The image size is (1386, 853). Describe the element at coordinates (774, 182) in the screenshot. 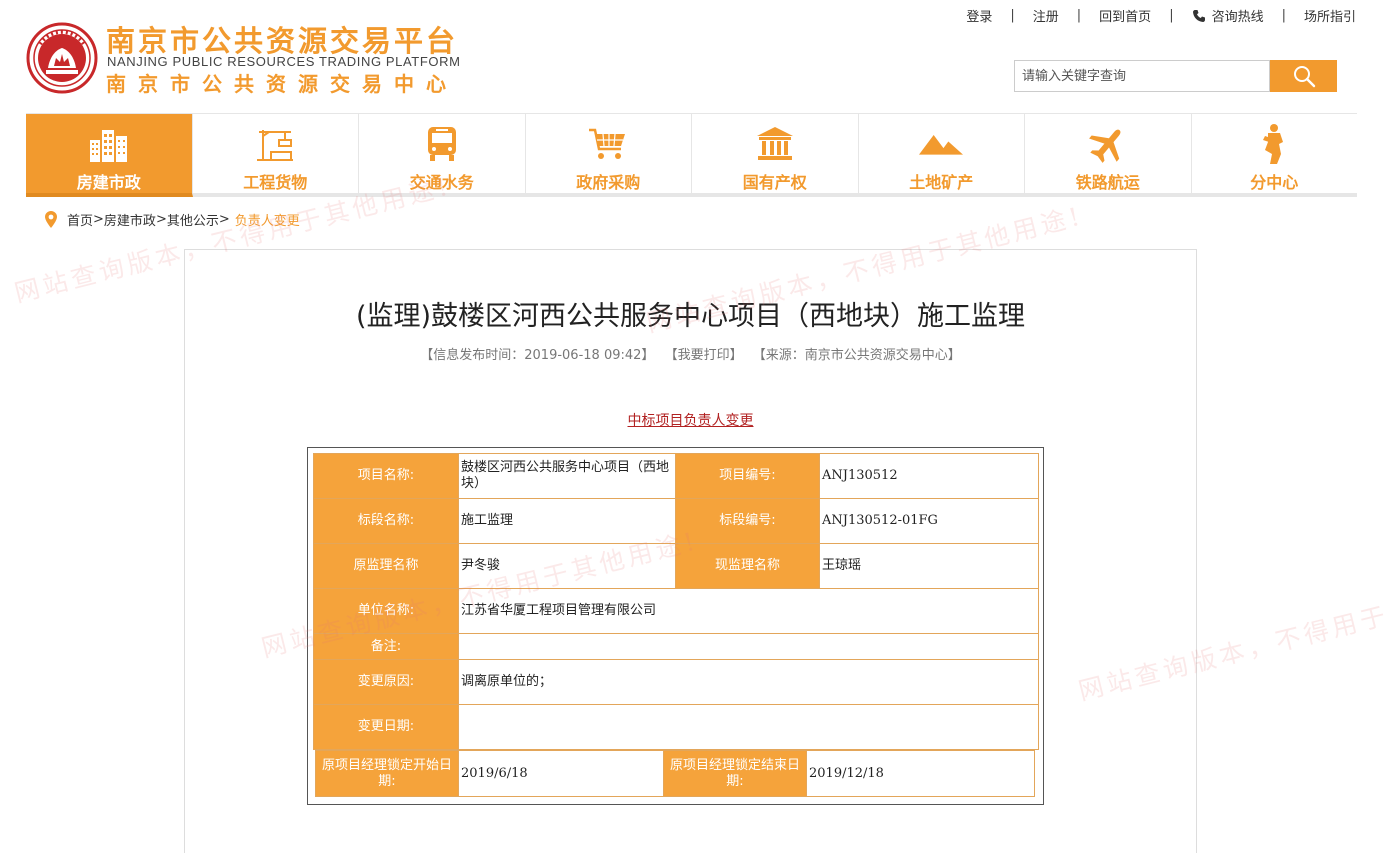

I see `nav-label: 国有产权` at that location.